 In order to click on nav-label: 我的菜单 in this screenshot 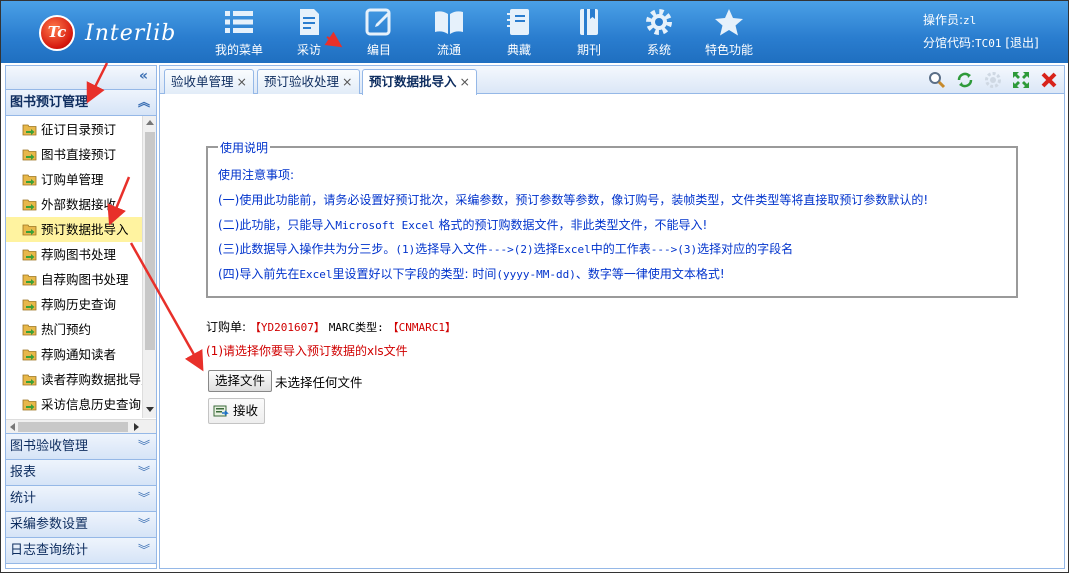, I will do `click(238, 50)`.